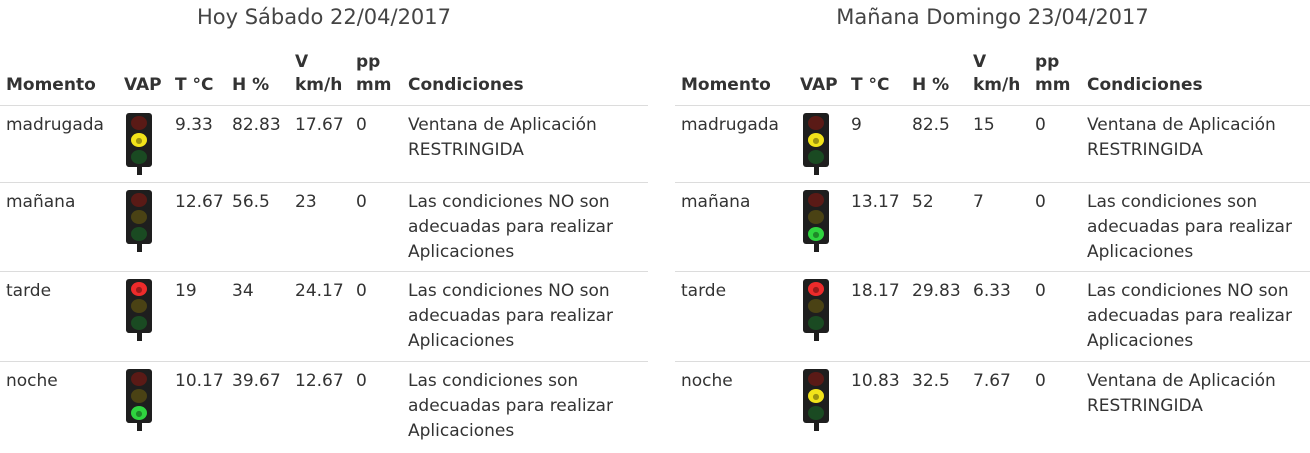 This screenshot has height=453, width=1310. Describe the element at coordinates (319, 381) in the screenshot. I see `wind-cell: 12.67` at that location.